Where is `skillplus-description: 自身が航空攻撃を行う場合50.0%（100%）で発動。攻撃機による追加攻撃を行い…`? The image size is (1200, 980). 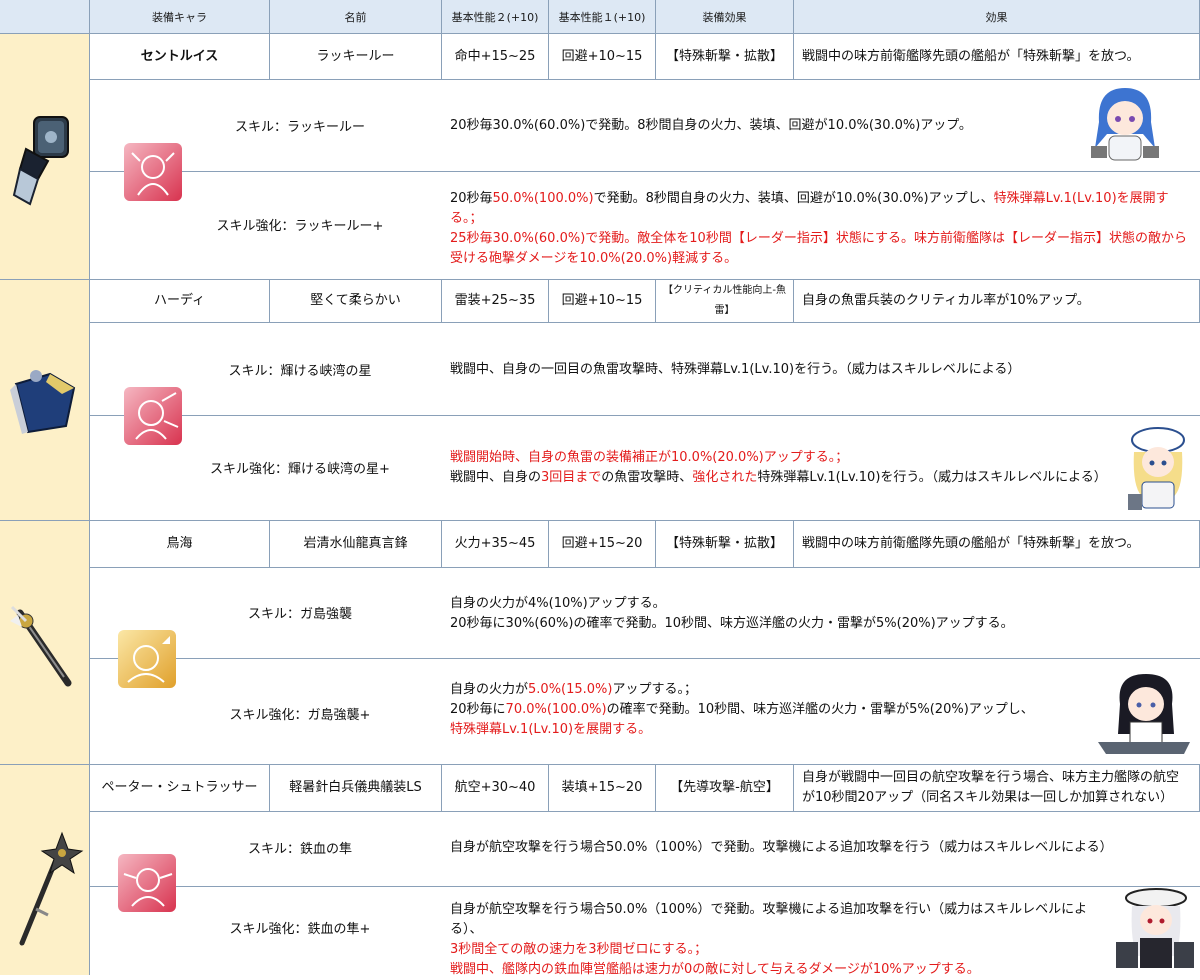 skillplus-description: 自身が航空攻撃を行う場合50.0%（100%）で発動。攻撃機による追加攻撃を行い… is located at coordinates (784, 940).